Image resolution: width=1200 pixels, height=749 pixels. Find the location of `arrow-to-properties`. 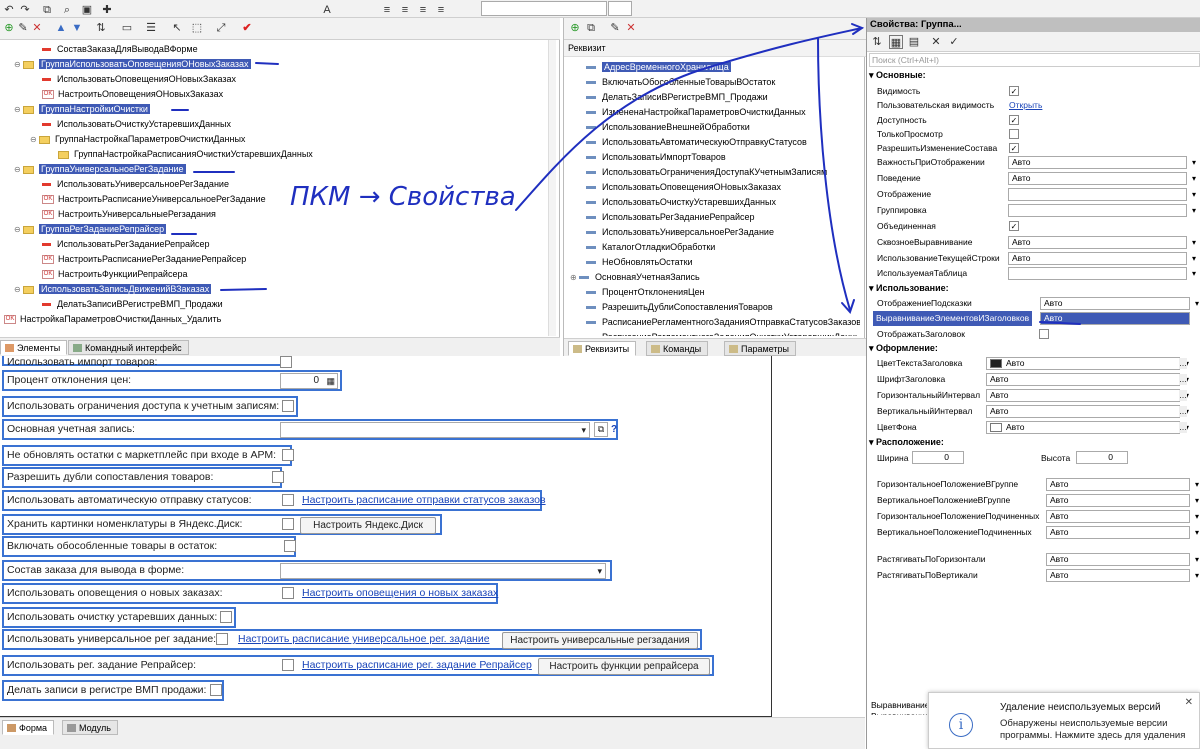

arrow-to-properties is located at coordinates (689, 119).